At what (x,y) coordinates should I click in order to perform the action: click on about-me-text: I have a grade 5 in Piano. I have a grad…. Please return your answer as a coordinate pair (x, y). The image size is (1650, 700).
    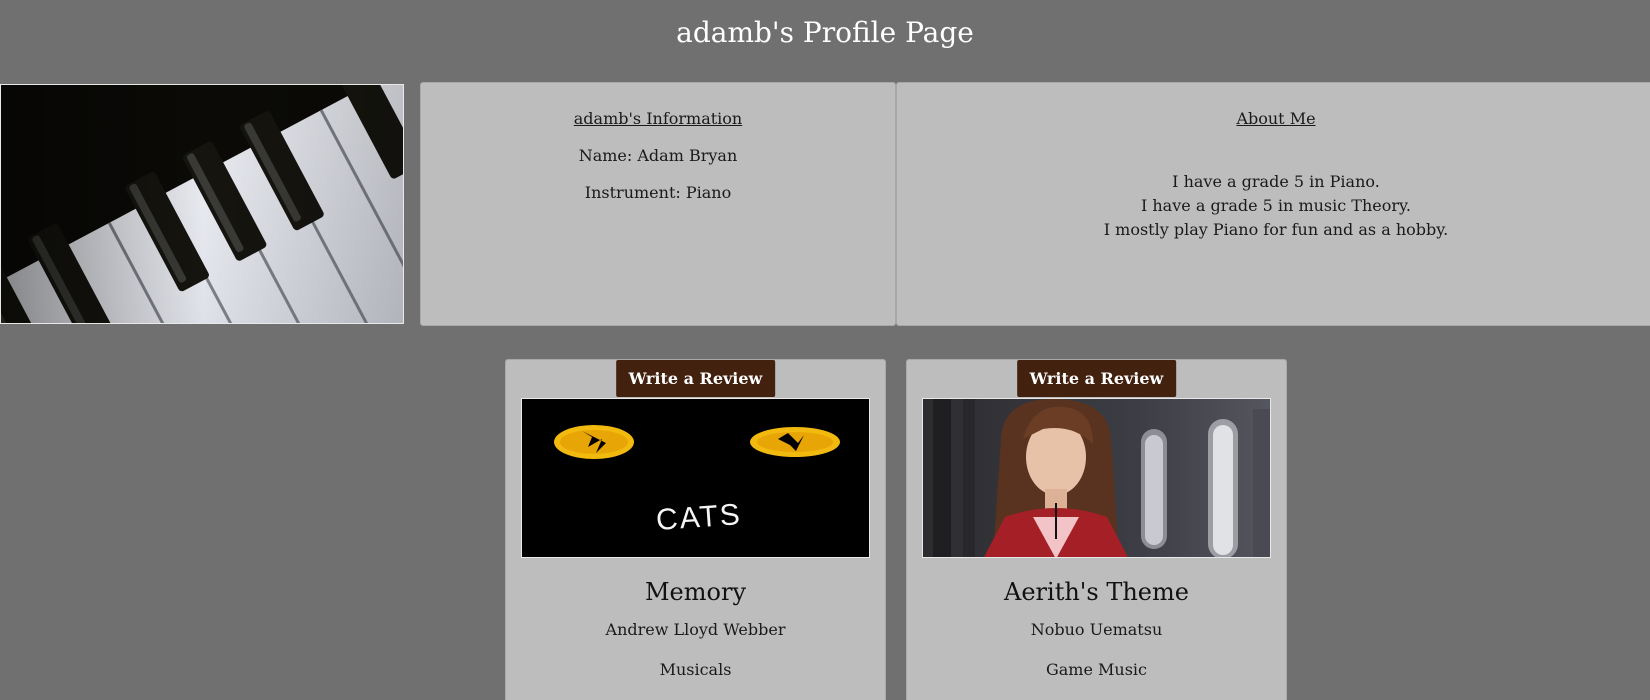
    Looking at the image, I should click on (1273, 206).